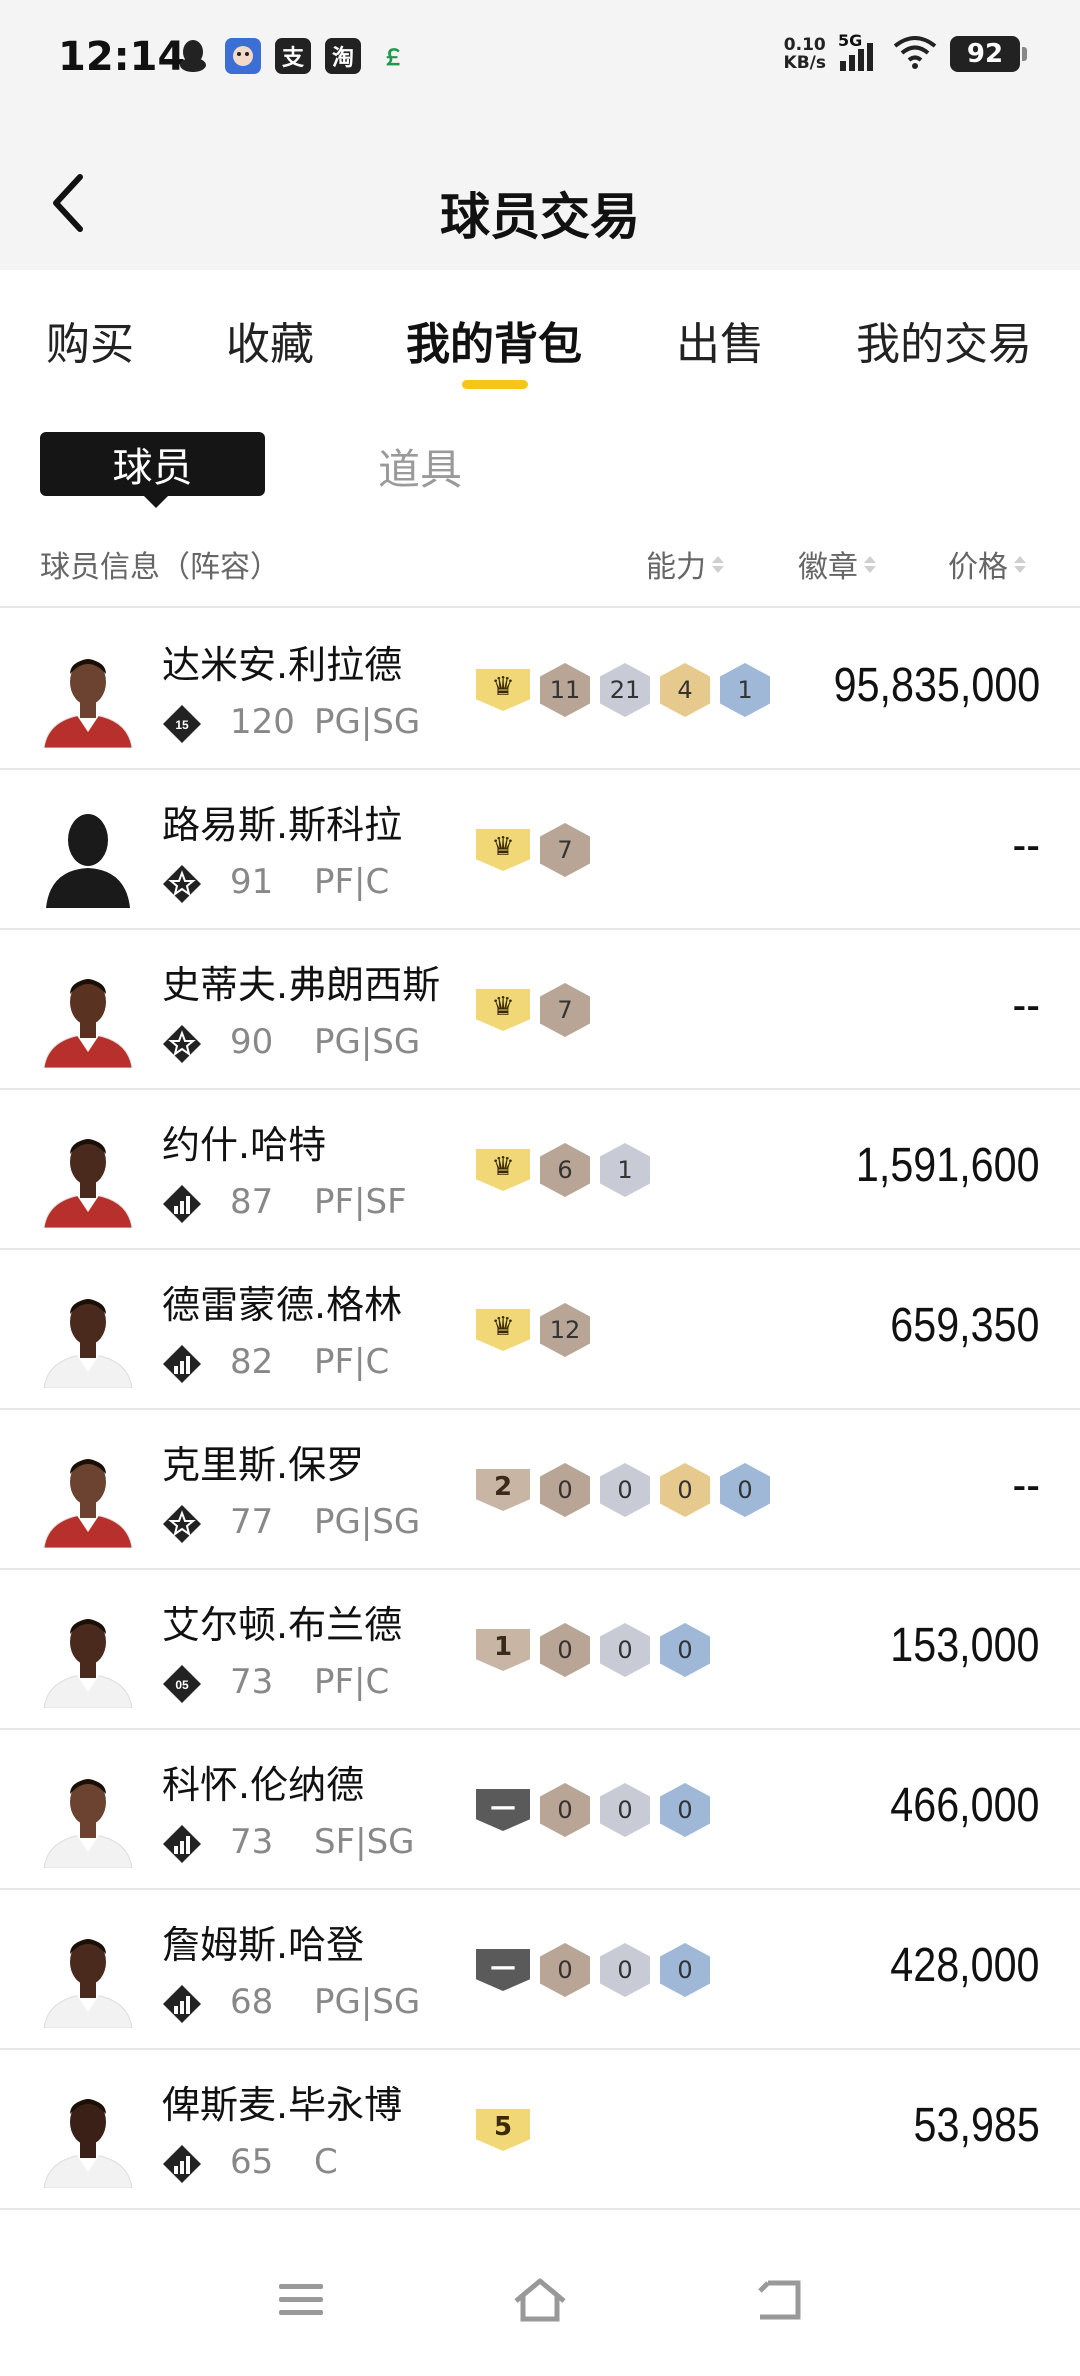 The image size is (1080, 2376). Describe the element at coordinates (685, 564) in the screenshot. I see `col-ability-sort: 能力` at that location.